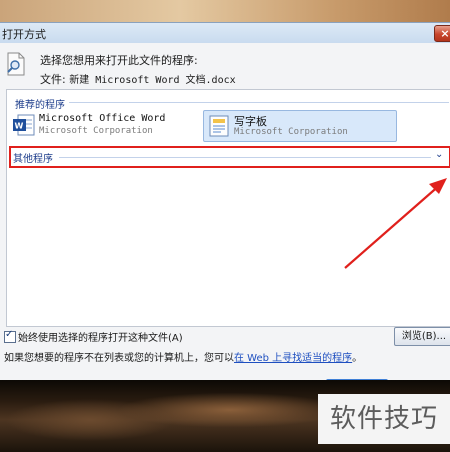  Describe the element at coordinates (100, 338) in the screenshot. I see `always-use-label: 始终使用选择的程序打开这种文件(A)` at that location.